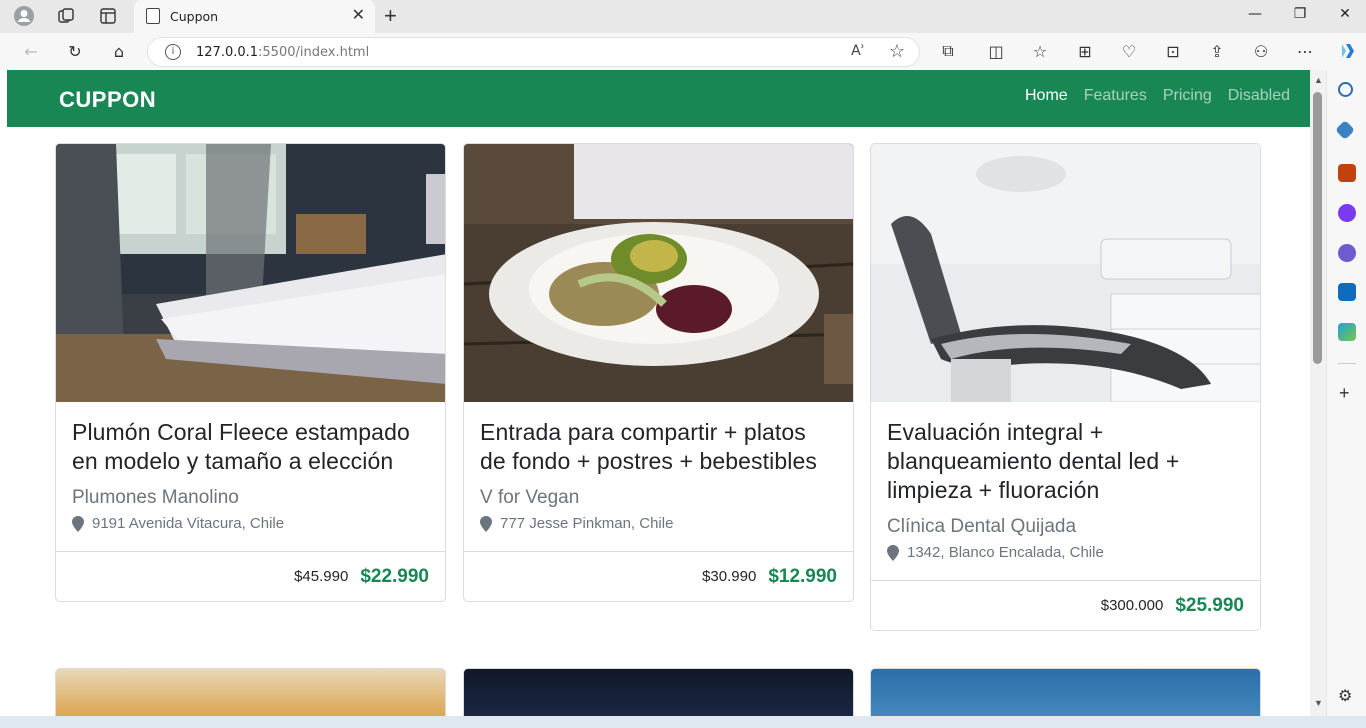  I want to click on games-icon, so click(1347, 213).